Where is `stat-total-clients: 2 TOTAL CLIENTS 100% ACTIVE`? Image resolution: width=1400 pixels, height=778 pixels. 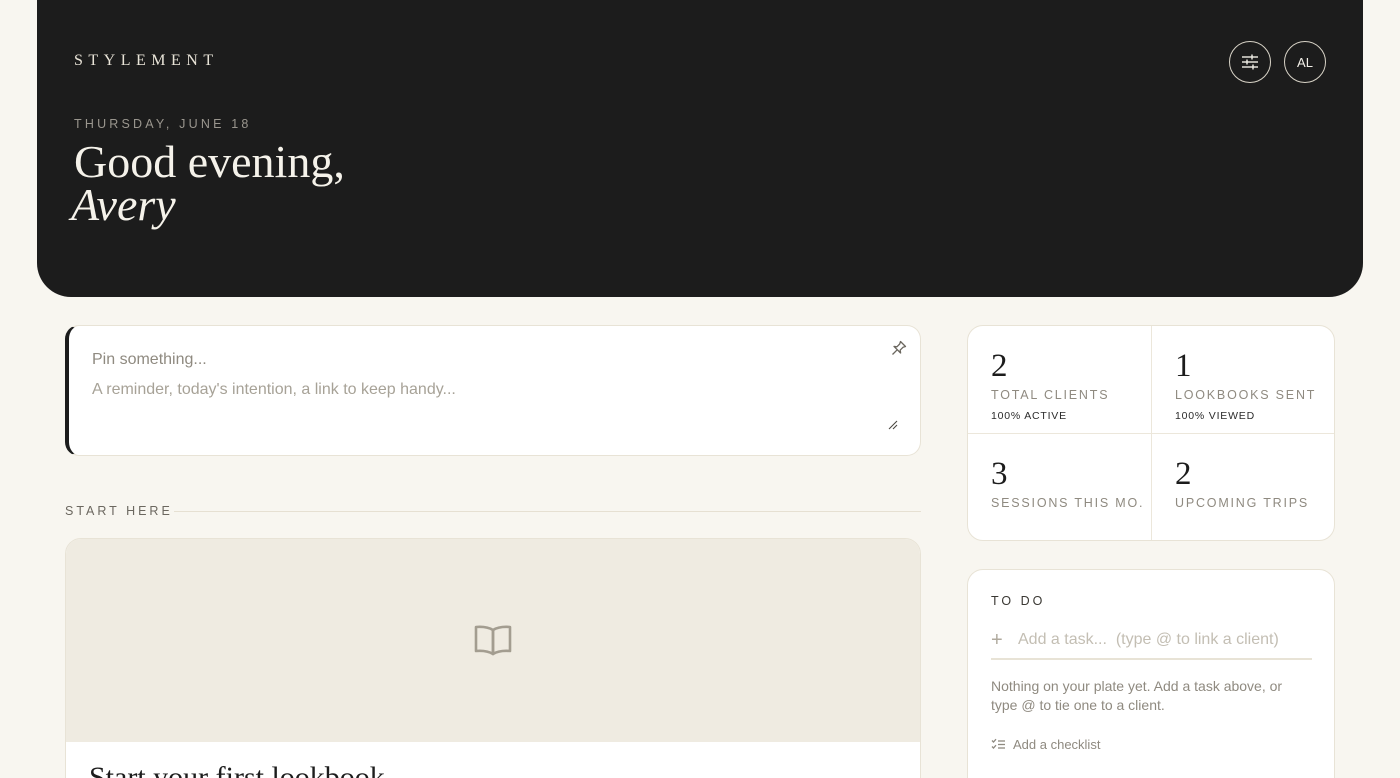
stat-total-clients: 2 TOTAL CLIENTS 100% ACTIVE is located at coordinates (1060, 380).